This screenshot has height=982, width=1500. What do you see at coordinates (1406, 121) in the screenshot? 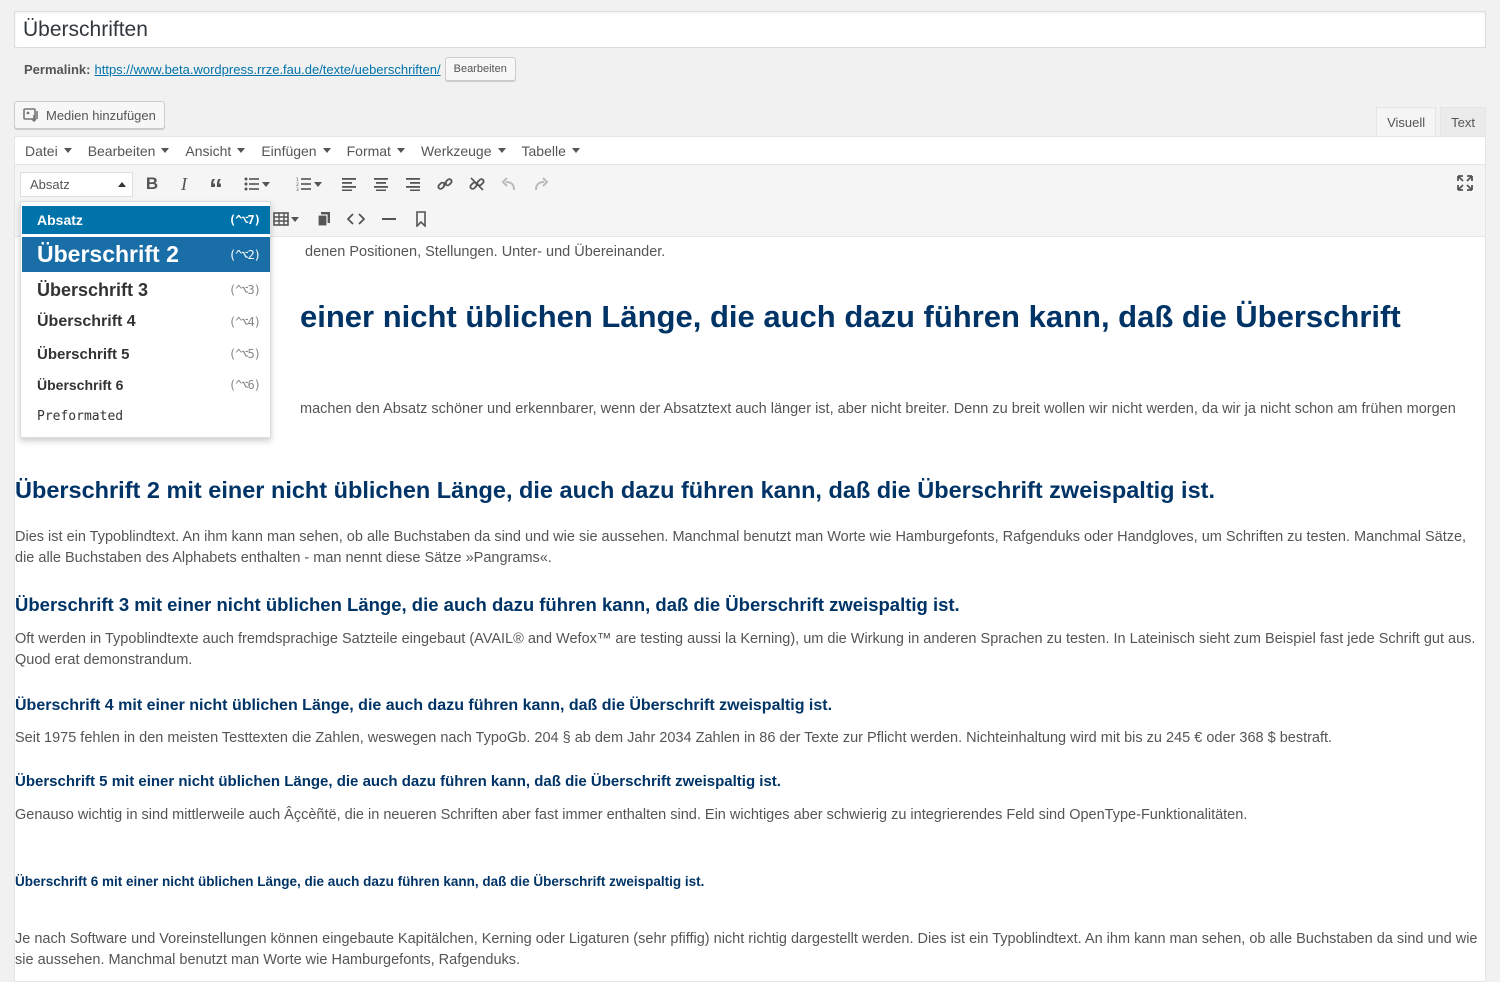
I see `tab-visual: Visuell` at bounding box center [1406, 121].